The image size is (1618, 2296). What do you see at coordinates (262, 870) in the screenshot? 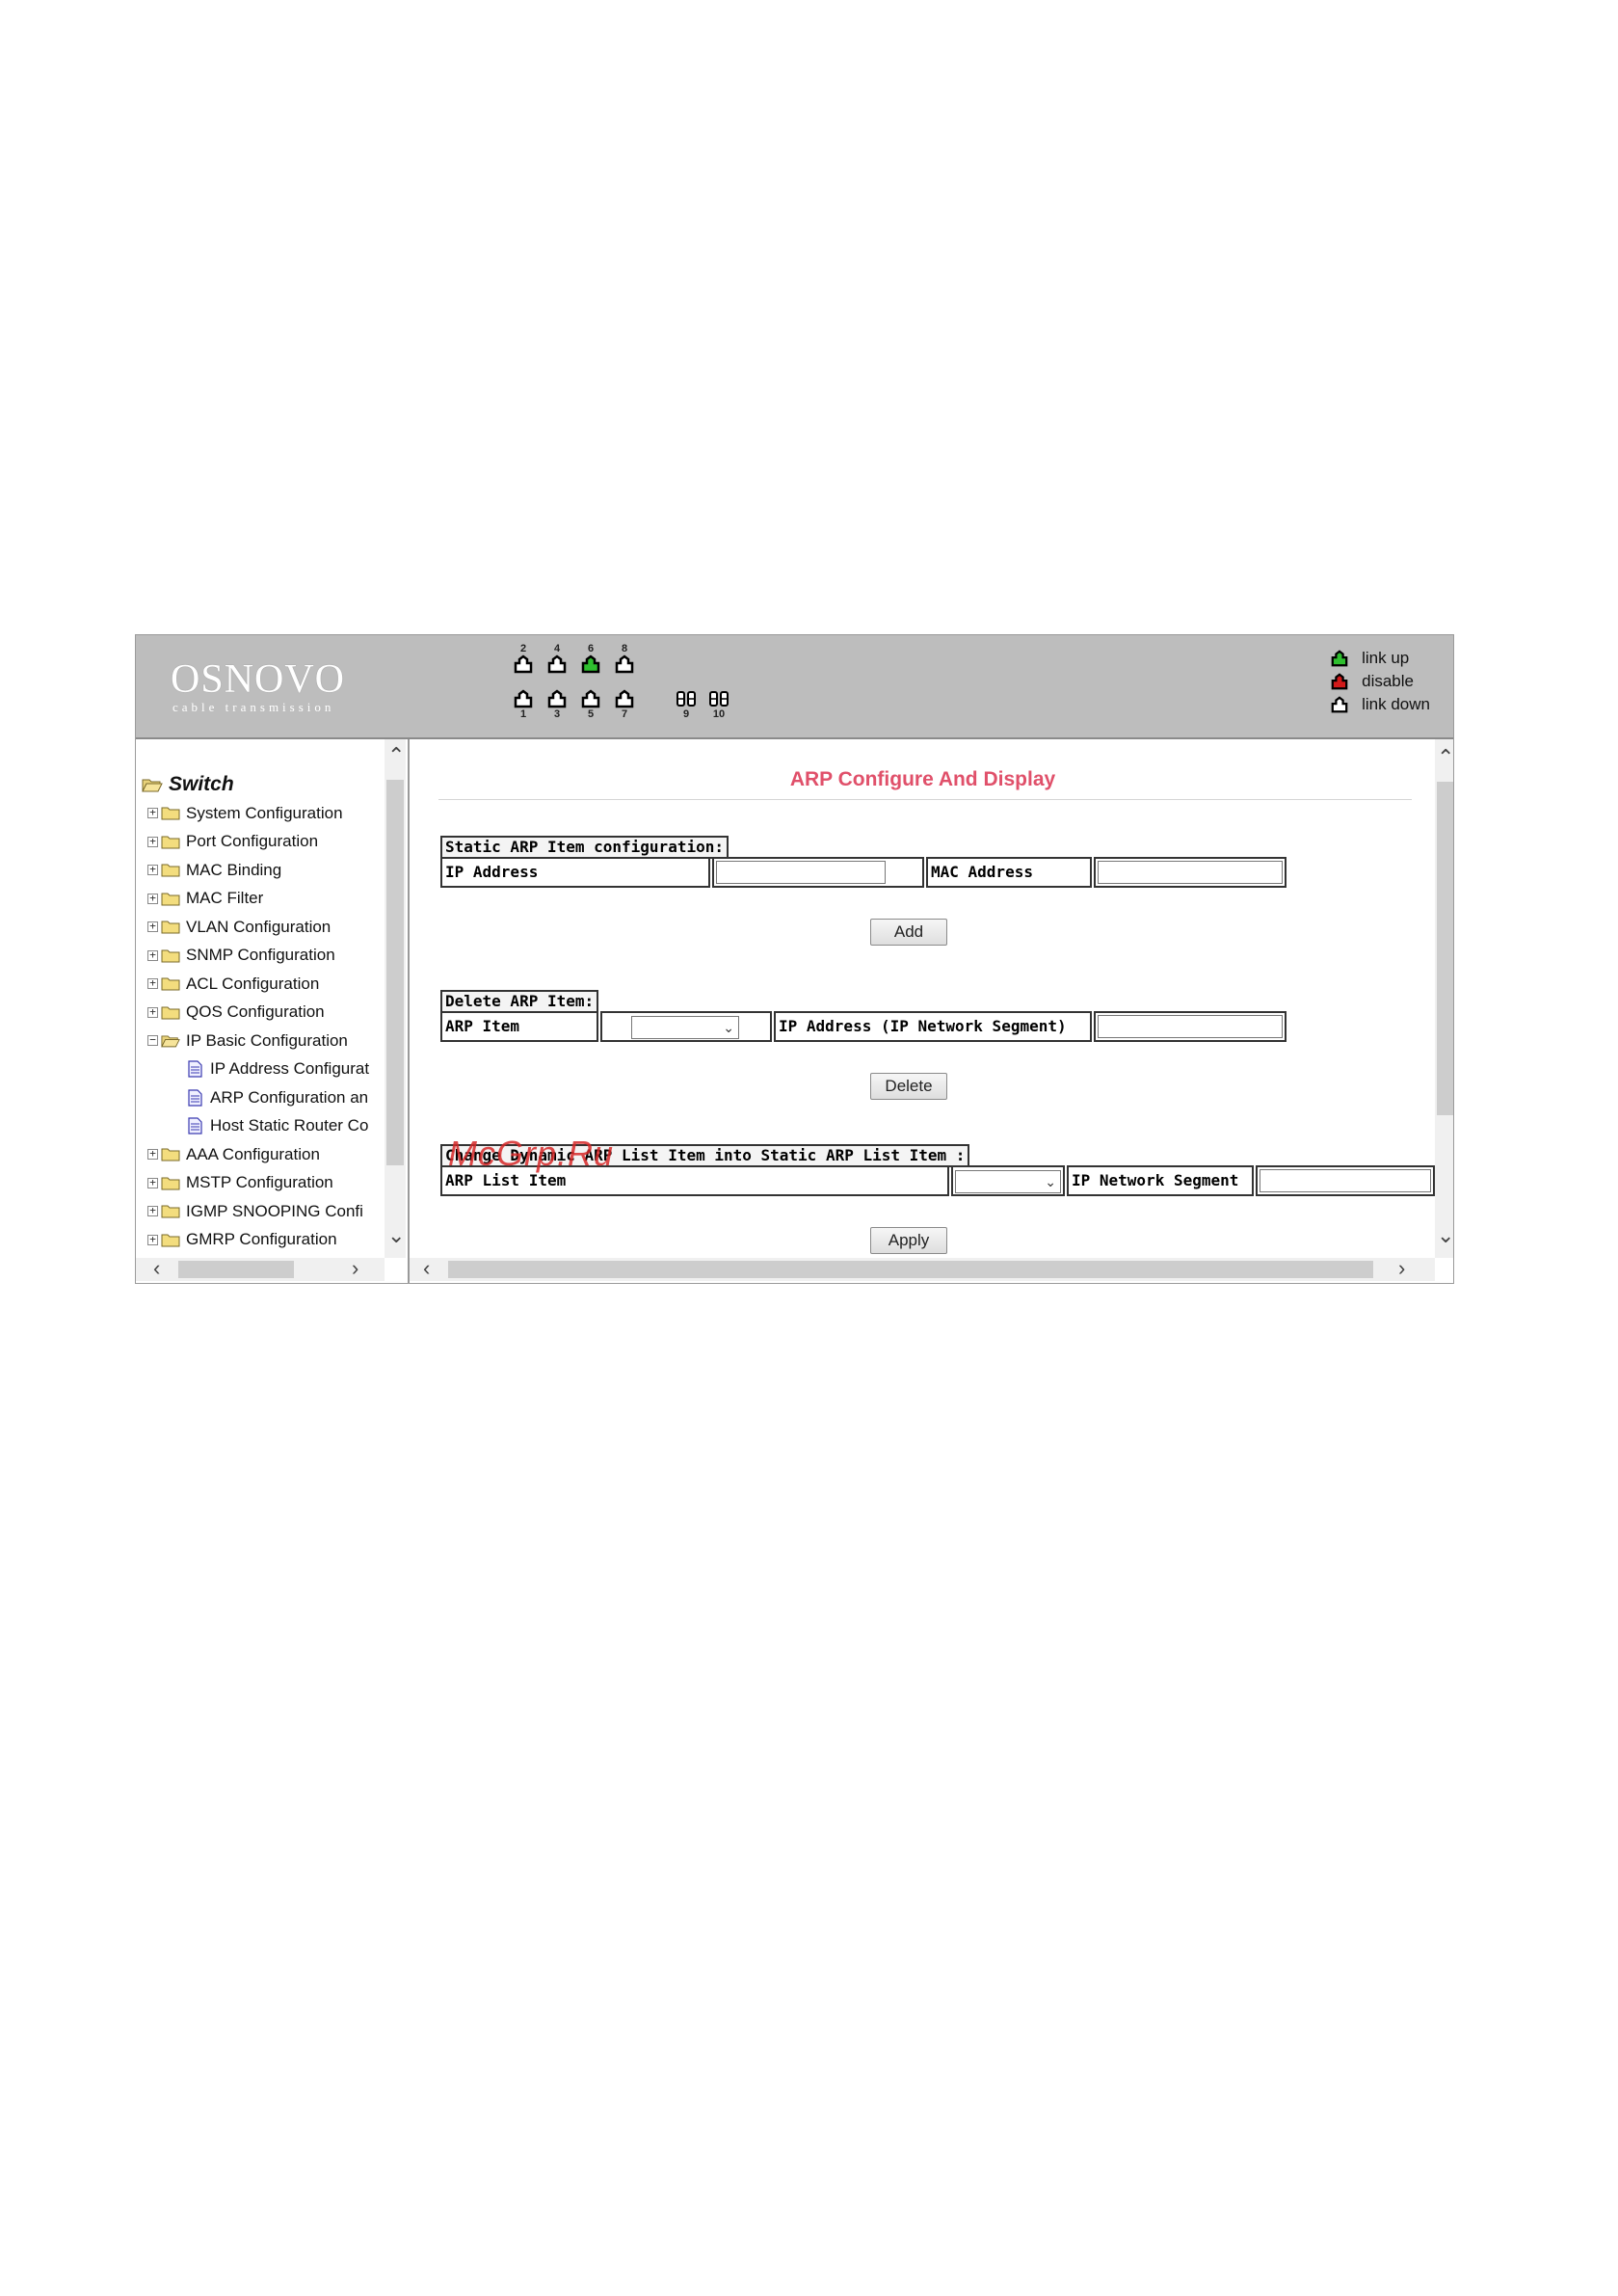
I see `tree-folder-mac-binding: + MAC Binding` at bounding box center [262, 870].